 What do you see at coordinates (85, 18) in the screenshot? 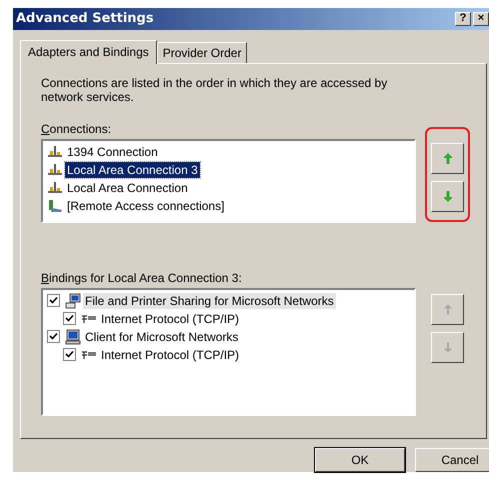
I see `window-title: Advanced Settings` at bounding box center [85, 18].